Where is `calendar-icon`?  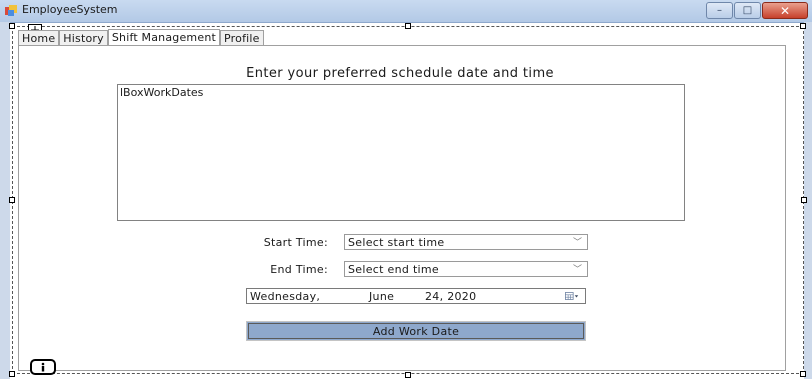 calendar-icon is located at coordinates (572, 296).